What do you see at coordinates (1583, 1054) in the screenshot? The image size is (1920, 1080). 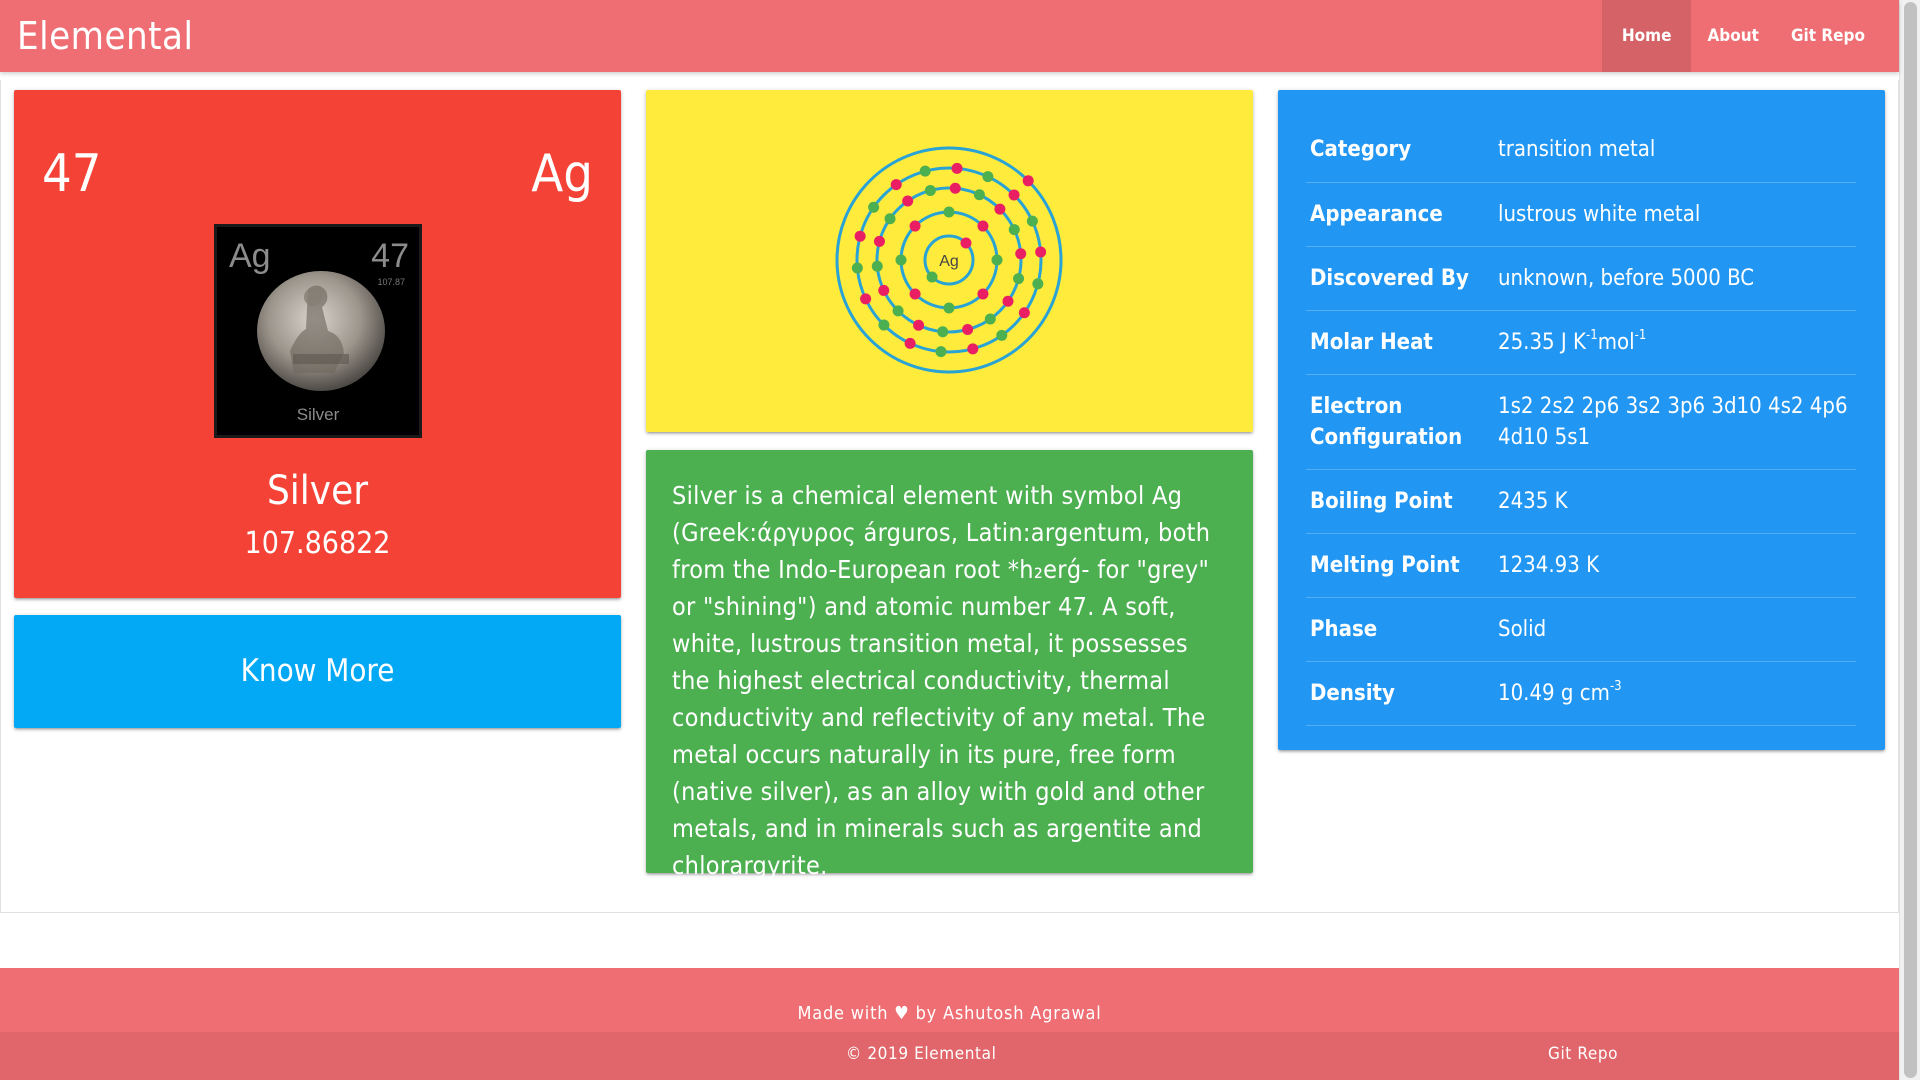 I see `footer-git-repo-link: Git Repo` at bounding box center [1583, 1054].